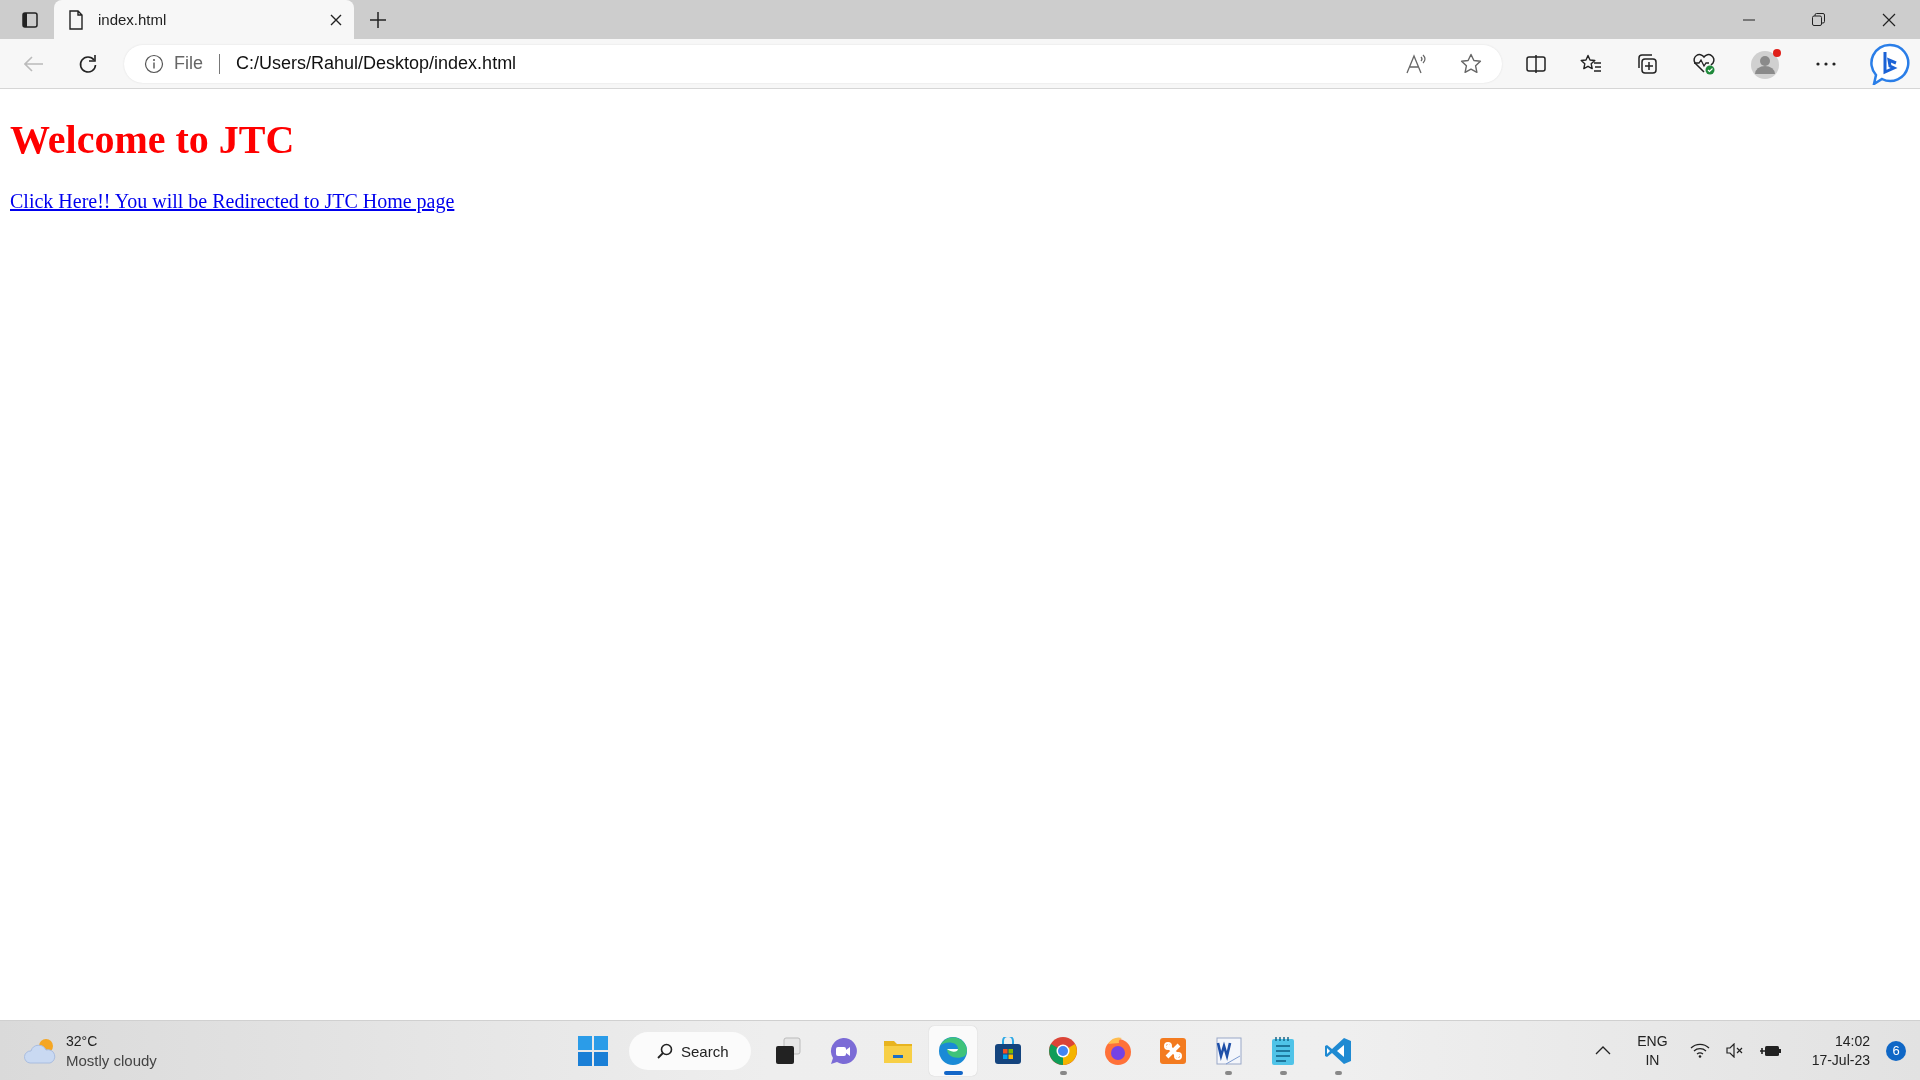 The height and width of the screenshot is (1080, 1920). I want to click on code-editor-logo-icon, so click(1338, 1051).